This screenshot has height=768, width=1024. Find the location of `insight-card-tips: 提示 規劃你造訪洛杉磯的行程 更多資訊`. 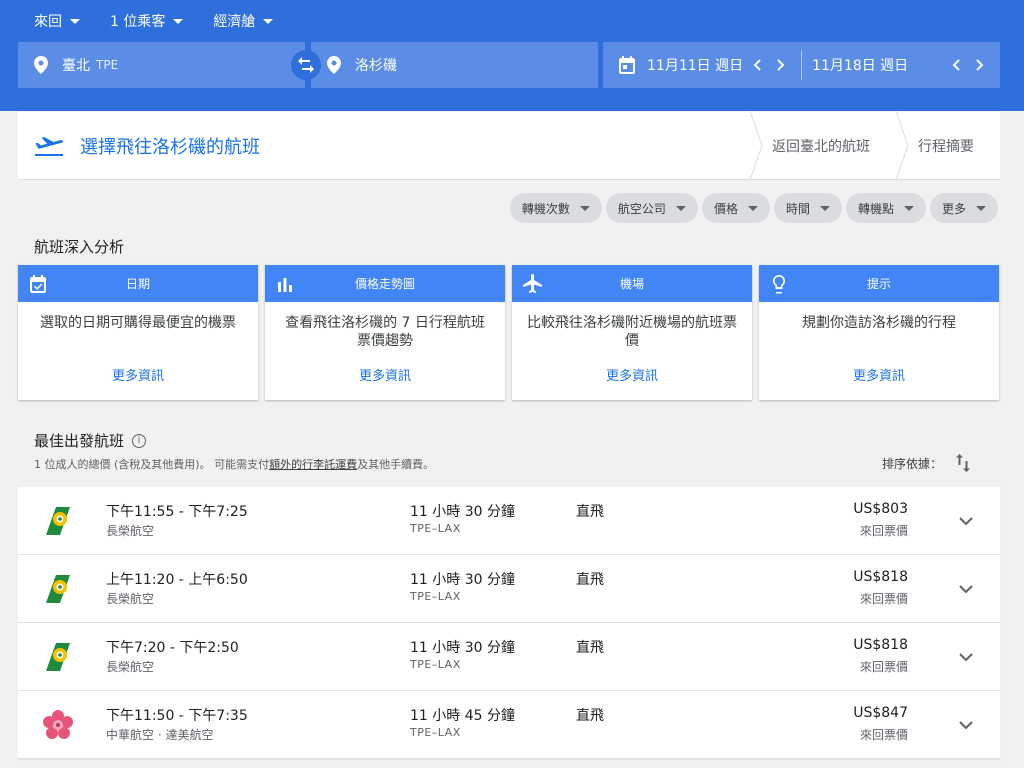

insight-card-tips: 提示 規劃你造訪洛杉磯的行程 更多資訊 is located at coordinates (879, 332).